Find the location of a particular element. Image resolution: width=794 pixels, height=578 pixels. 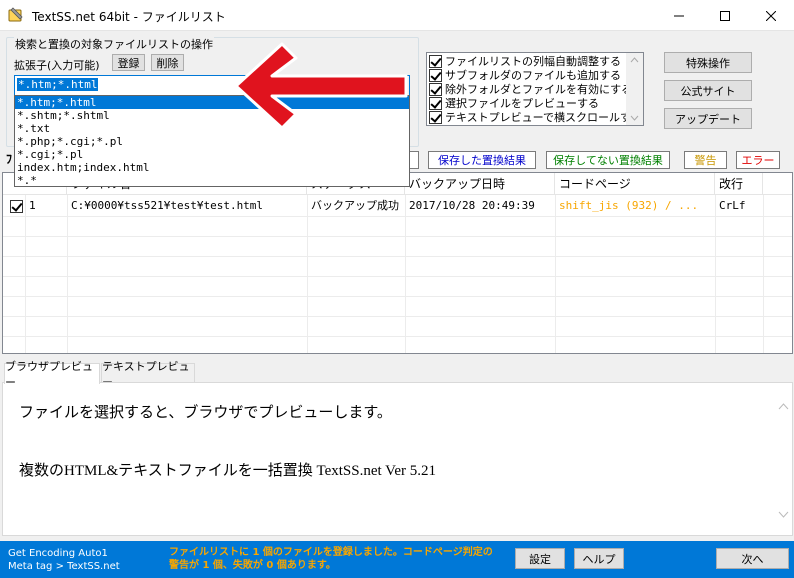

window-title: TextSS.net 64bit - ファイルリスト is located at coordinates (129, 17).